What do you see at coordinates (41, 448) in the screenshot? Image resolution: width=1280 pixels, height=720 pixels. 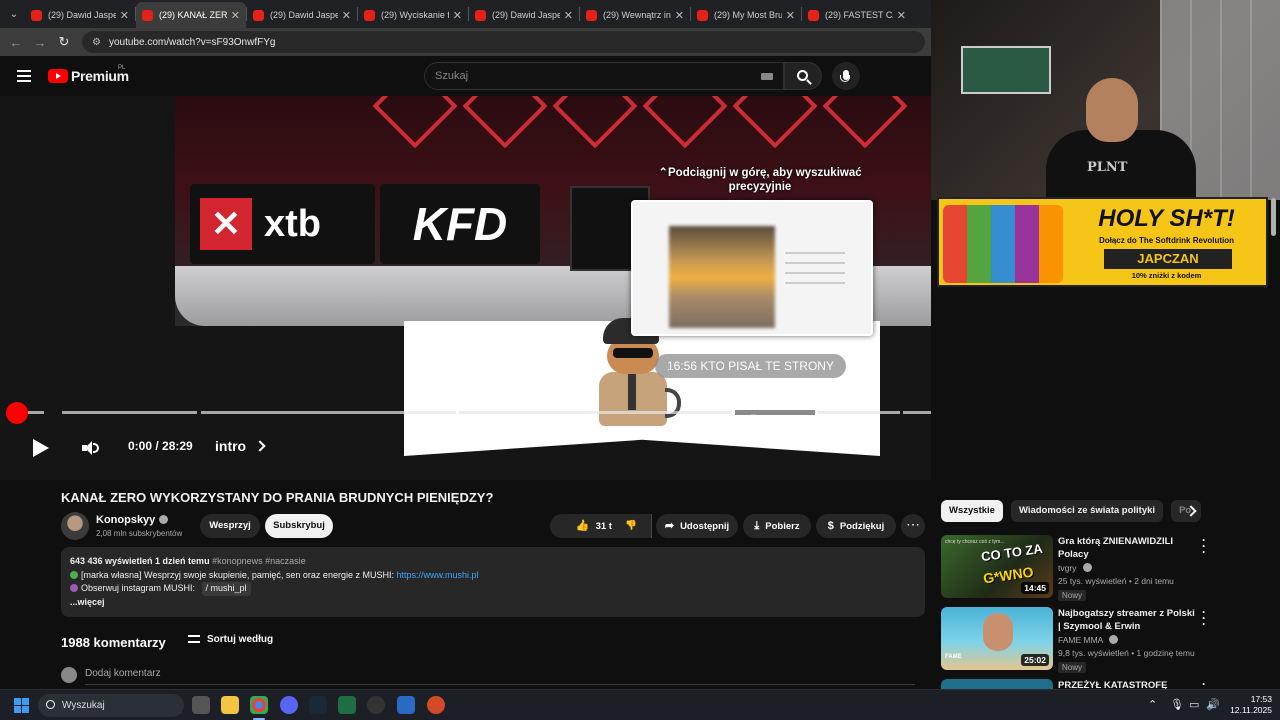 I see `play-icon` at bounding box center [41, 448].